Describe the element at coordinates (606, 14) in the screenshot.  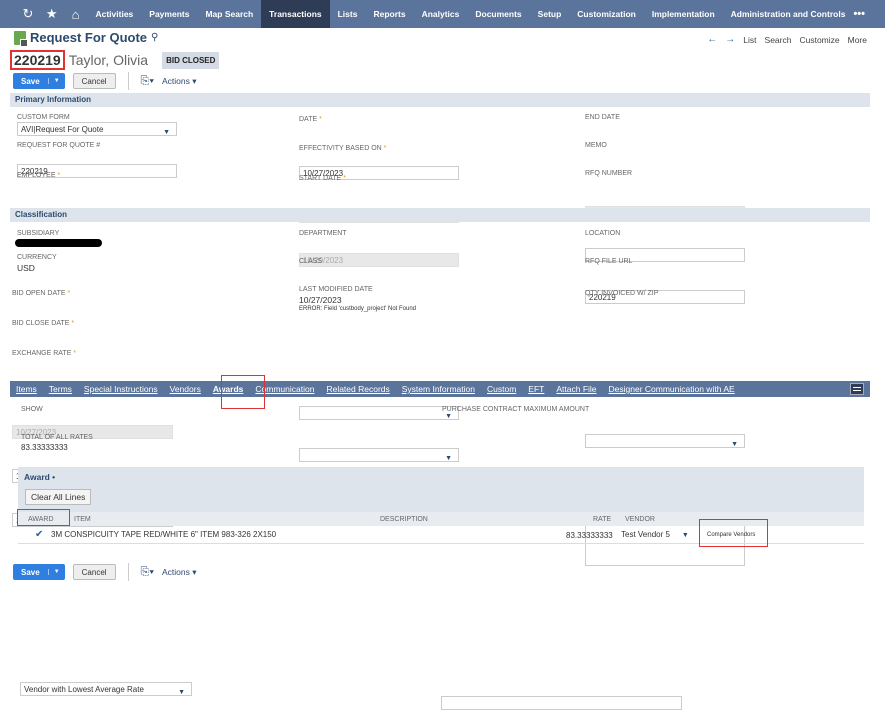
I see `nav-customization: Customization` at that location.